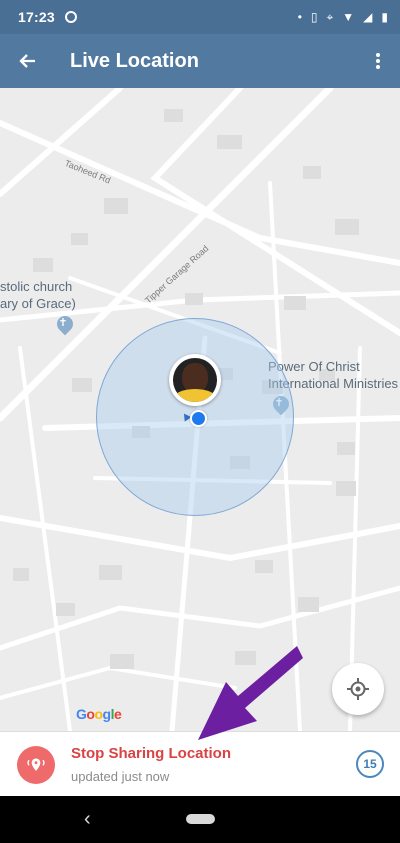  Describe the element at coordinates (120, 776) in the screenshot. I see `location-update-status: updated just now` at that location.